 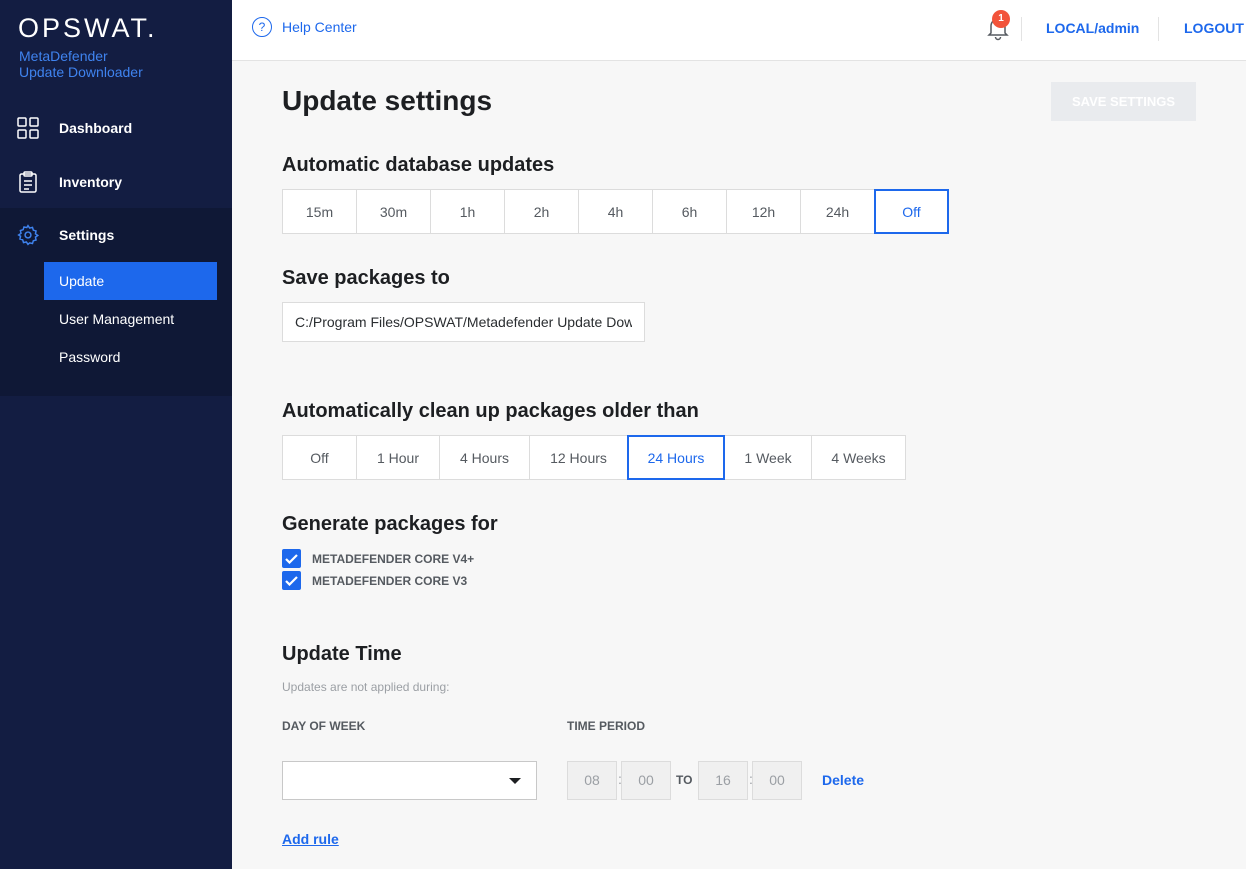 I want to click on help-center-link: ? Help Center, so click(x=304, y=27).